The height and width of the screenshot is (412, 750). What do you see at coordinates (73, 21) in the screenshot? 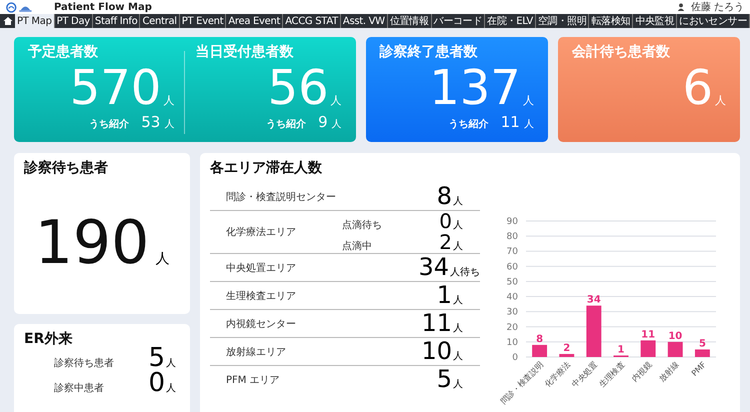
I see `nav-tab: PT Day` at bounding box center [73, 21].